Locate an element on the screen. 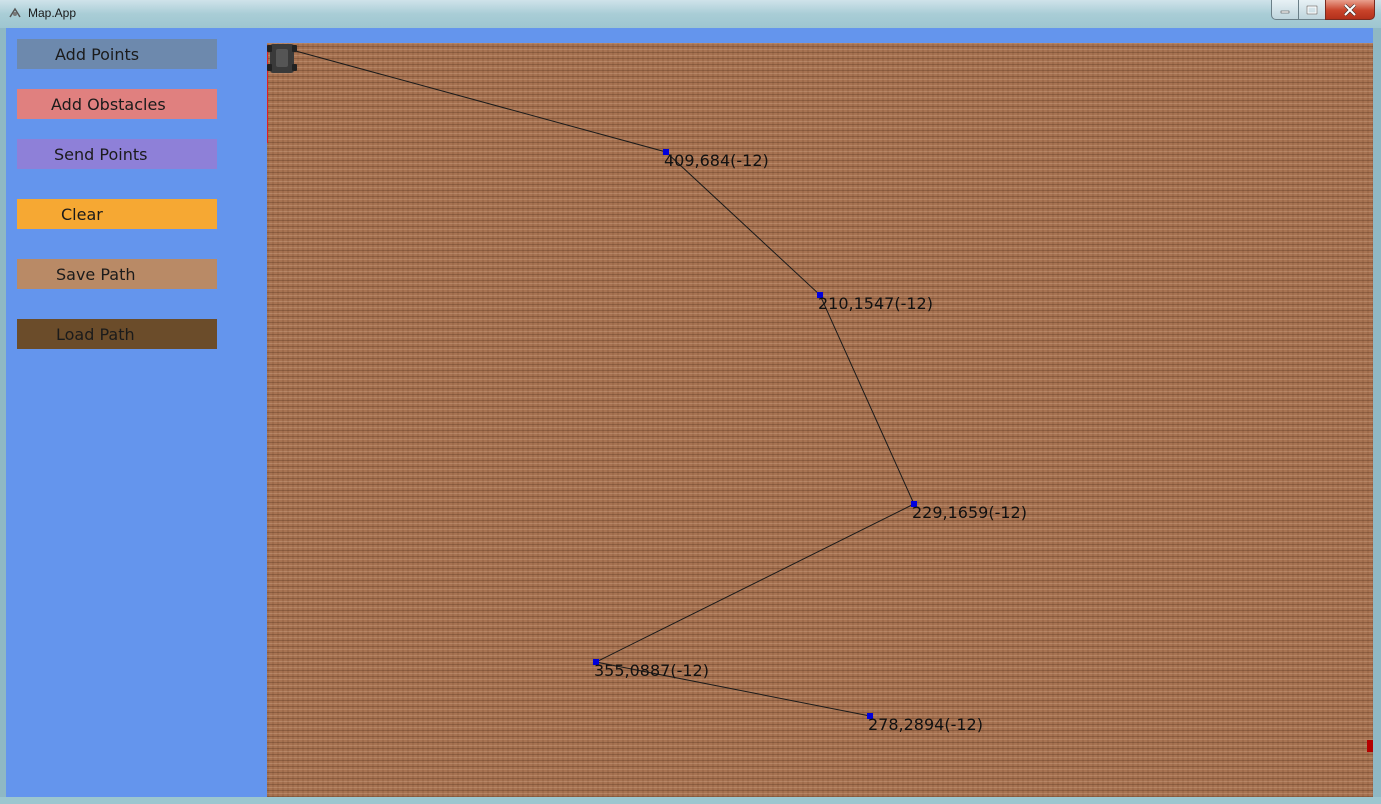  maximize-icon is located at coordinates (1312, 9).